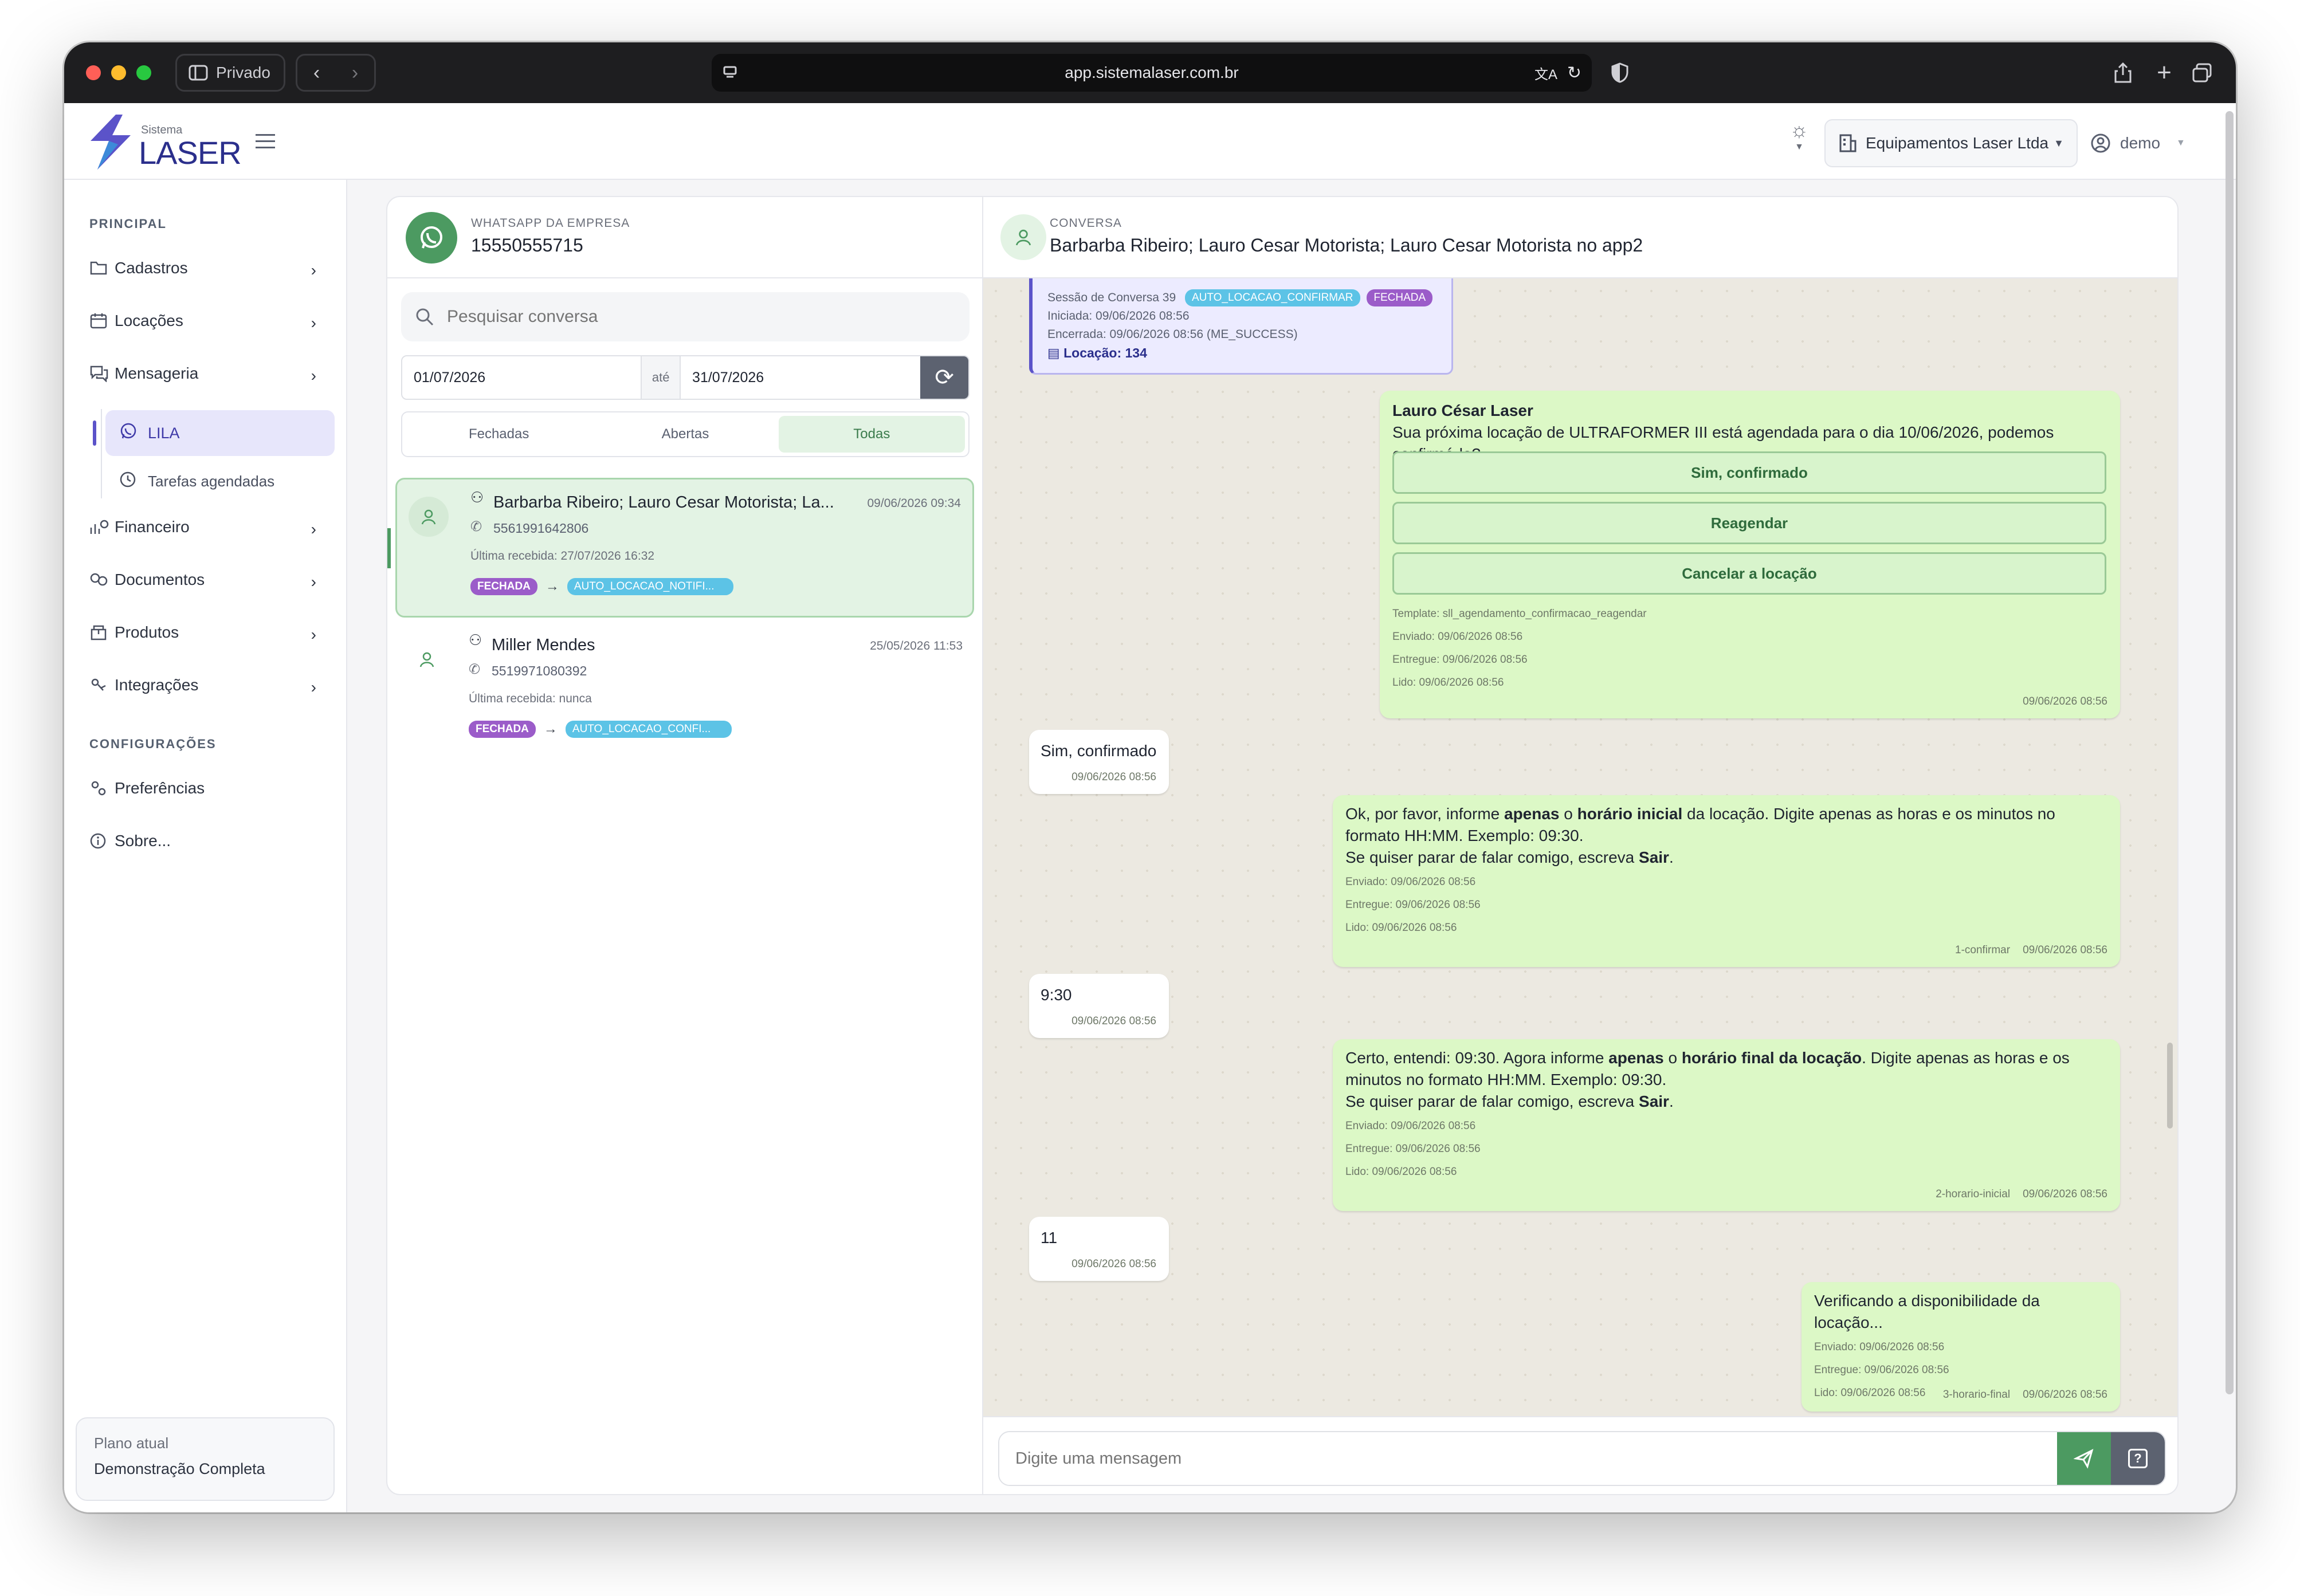 This screenshot has height=1596, width=2300. I want to click on tab-abertas: Abertas, so click(685, 434).